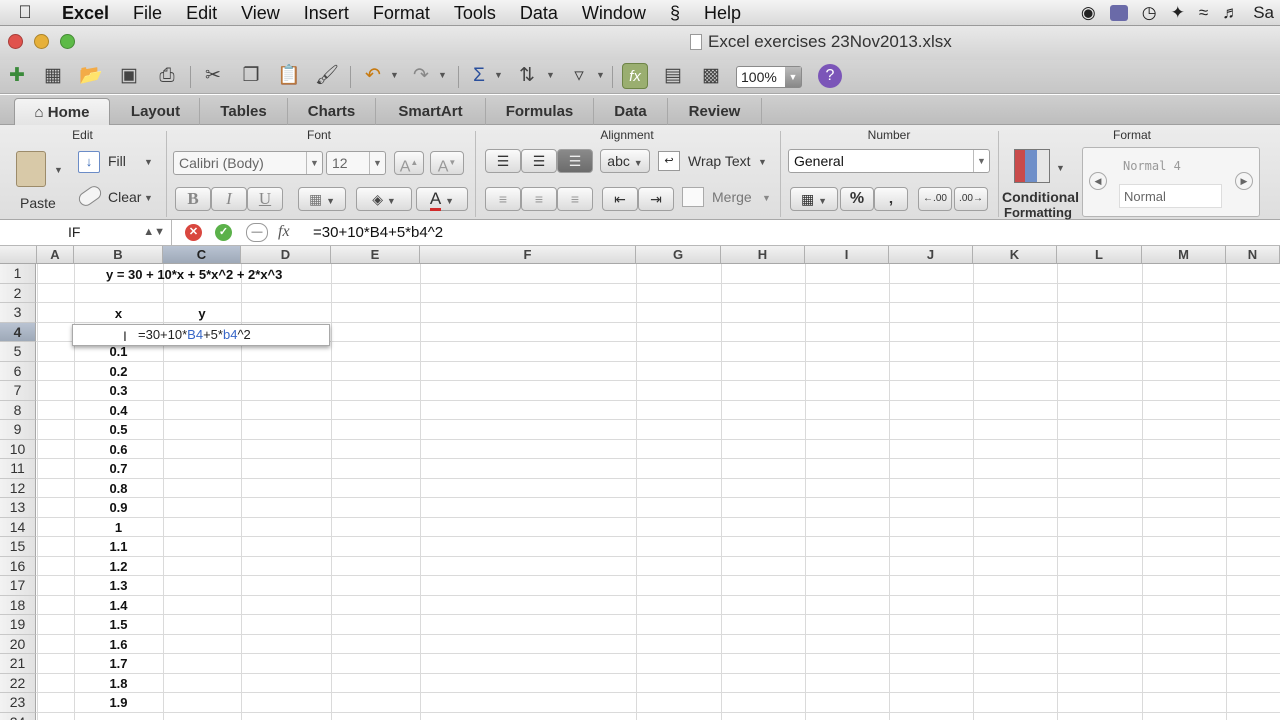 The image size is (1280, 720). What do you see at coordinates (118, 585) in the screenshot?
I see `cell-x-value: 1.3` at bounding box center [118, 585].